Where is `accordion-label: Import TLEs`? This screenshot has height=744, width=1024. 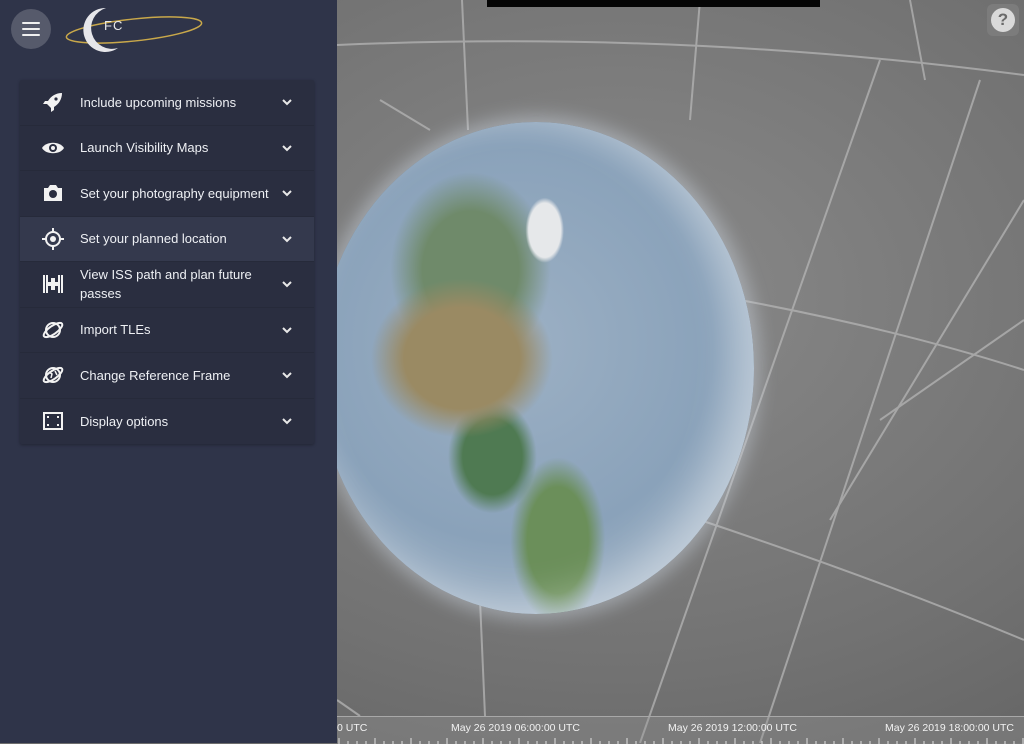 accordion-label: Import TLEs is located at coordinates (115, 330).